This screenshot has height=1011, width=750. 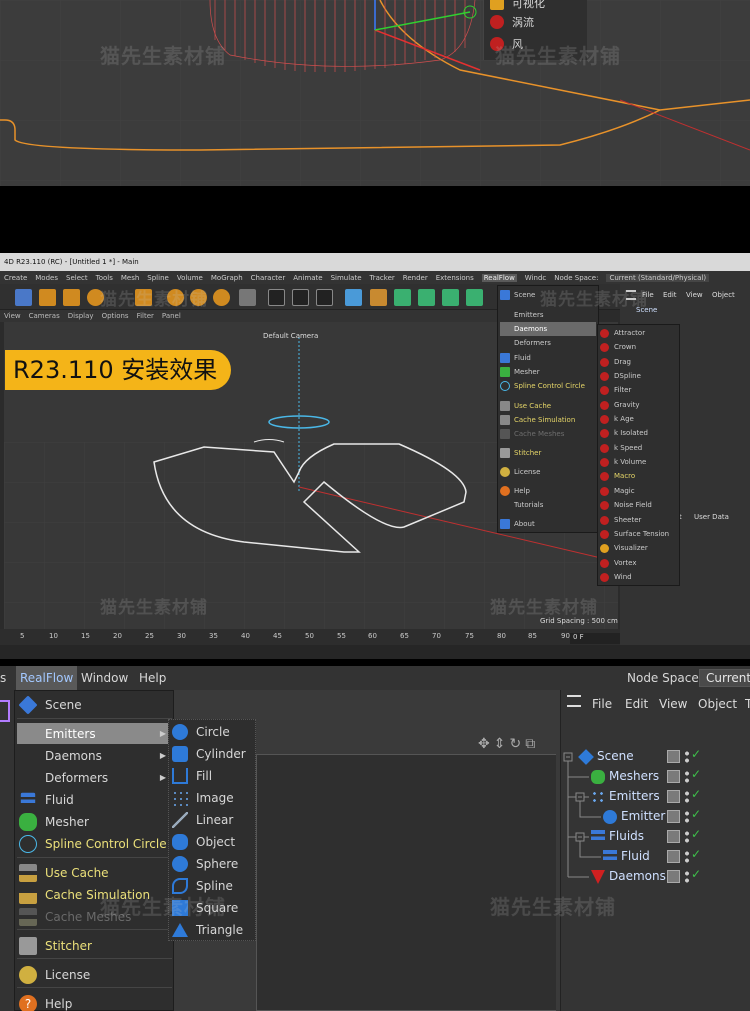 What do you see at coordinates (548, 329) in the screenshot?
I see `rf-item-daemons: Daemons` at bounding box center [548, 329].